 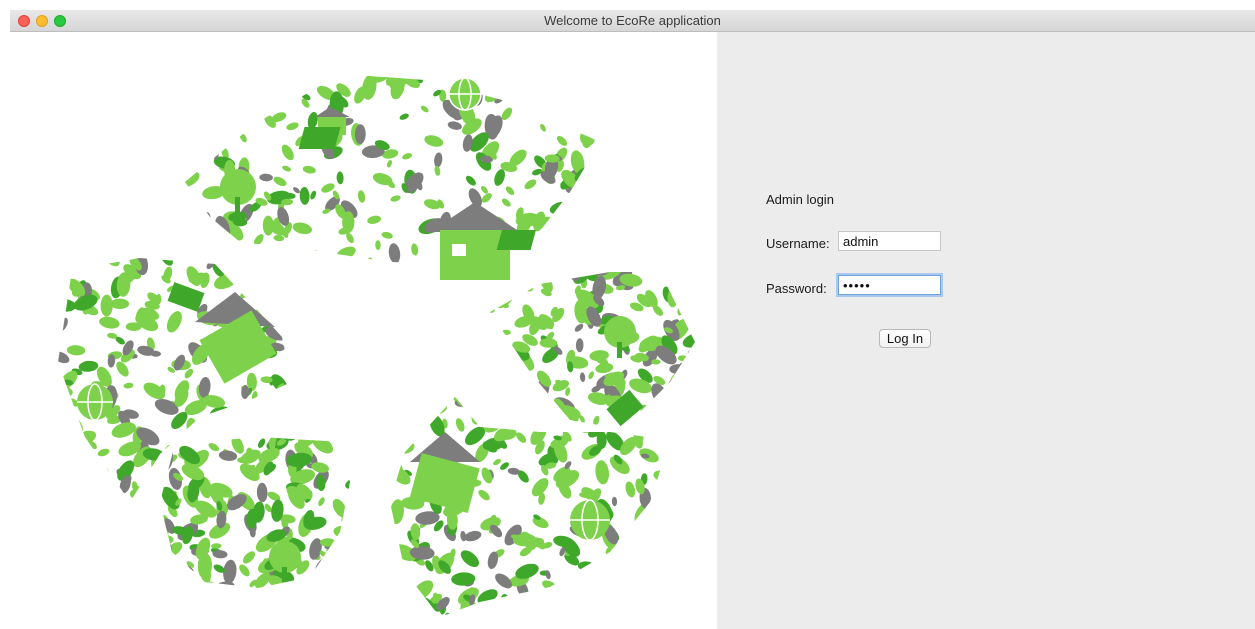 What do you see at coordinates (905, 338) in the screenshot?
I see `login-button: Log In` at bounding box center [905, 338].